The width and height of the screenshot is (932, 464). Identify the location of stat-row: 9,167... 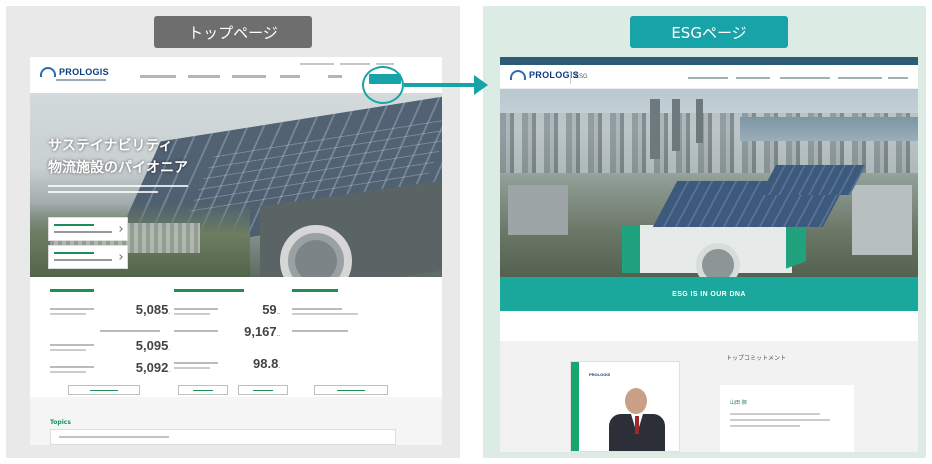
(234, 336).